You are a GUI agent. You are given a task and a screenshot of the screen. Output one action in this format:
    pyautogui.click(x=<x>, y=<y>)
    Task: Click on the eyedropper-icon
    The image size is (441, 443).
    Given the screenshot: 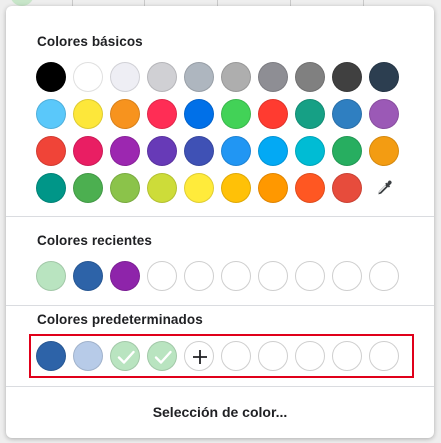 What is the action you would take?
    pyautogui.click(x=384, y=188)
    